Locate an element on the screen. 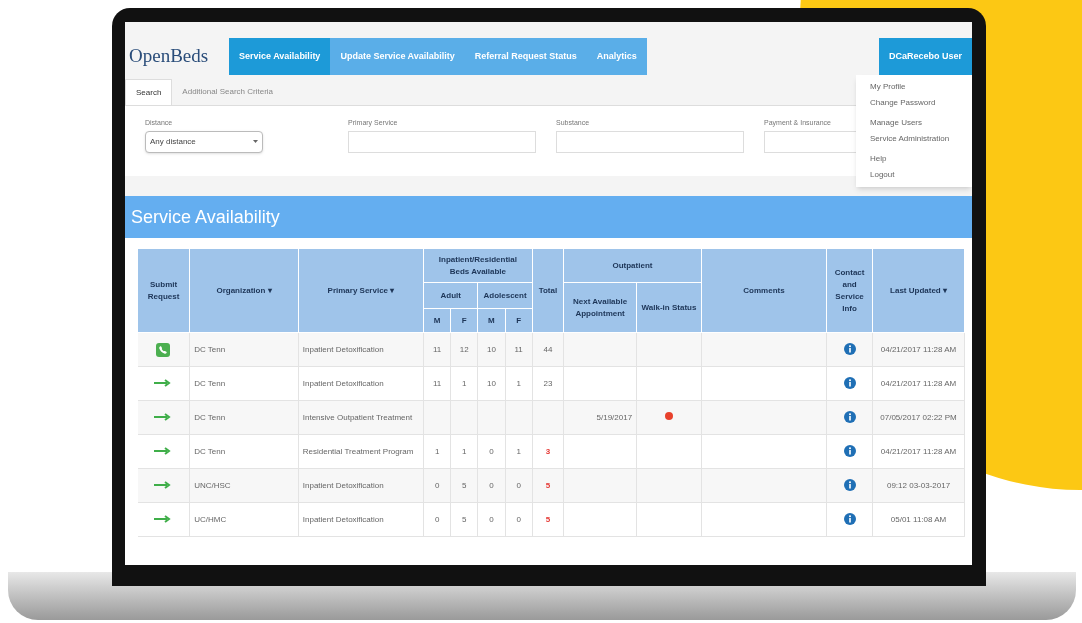  table-cell: UC/HMC is located at coordinates (244, 519).